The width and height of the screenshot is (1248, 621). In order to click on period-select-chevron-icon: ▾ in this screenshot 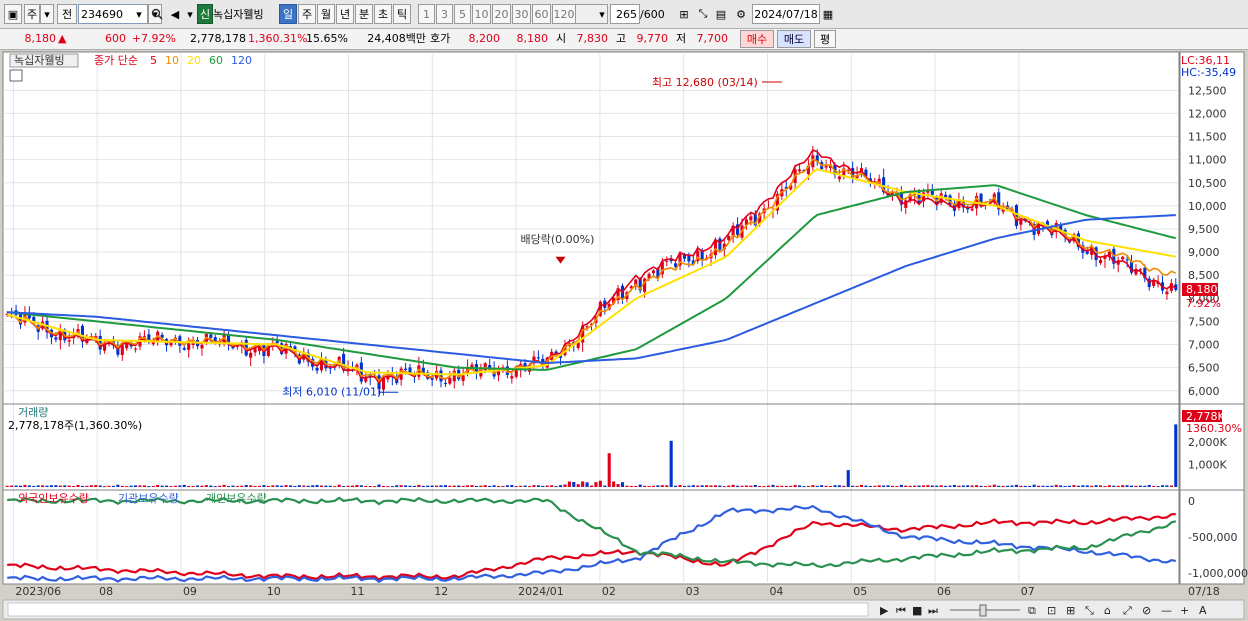, I will do `click(602, 14)`.